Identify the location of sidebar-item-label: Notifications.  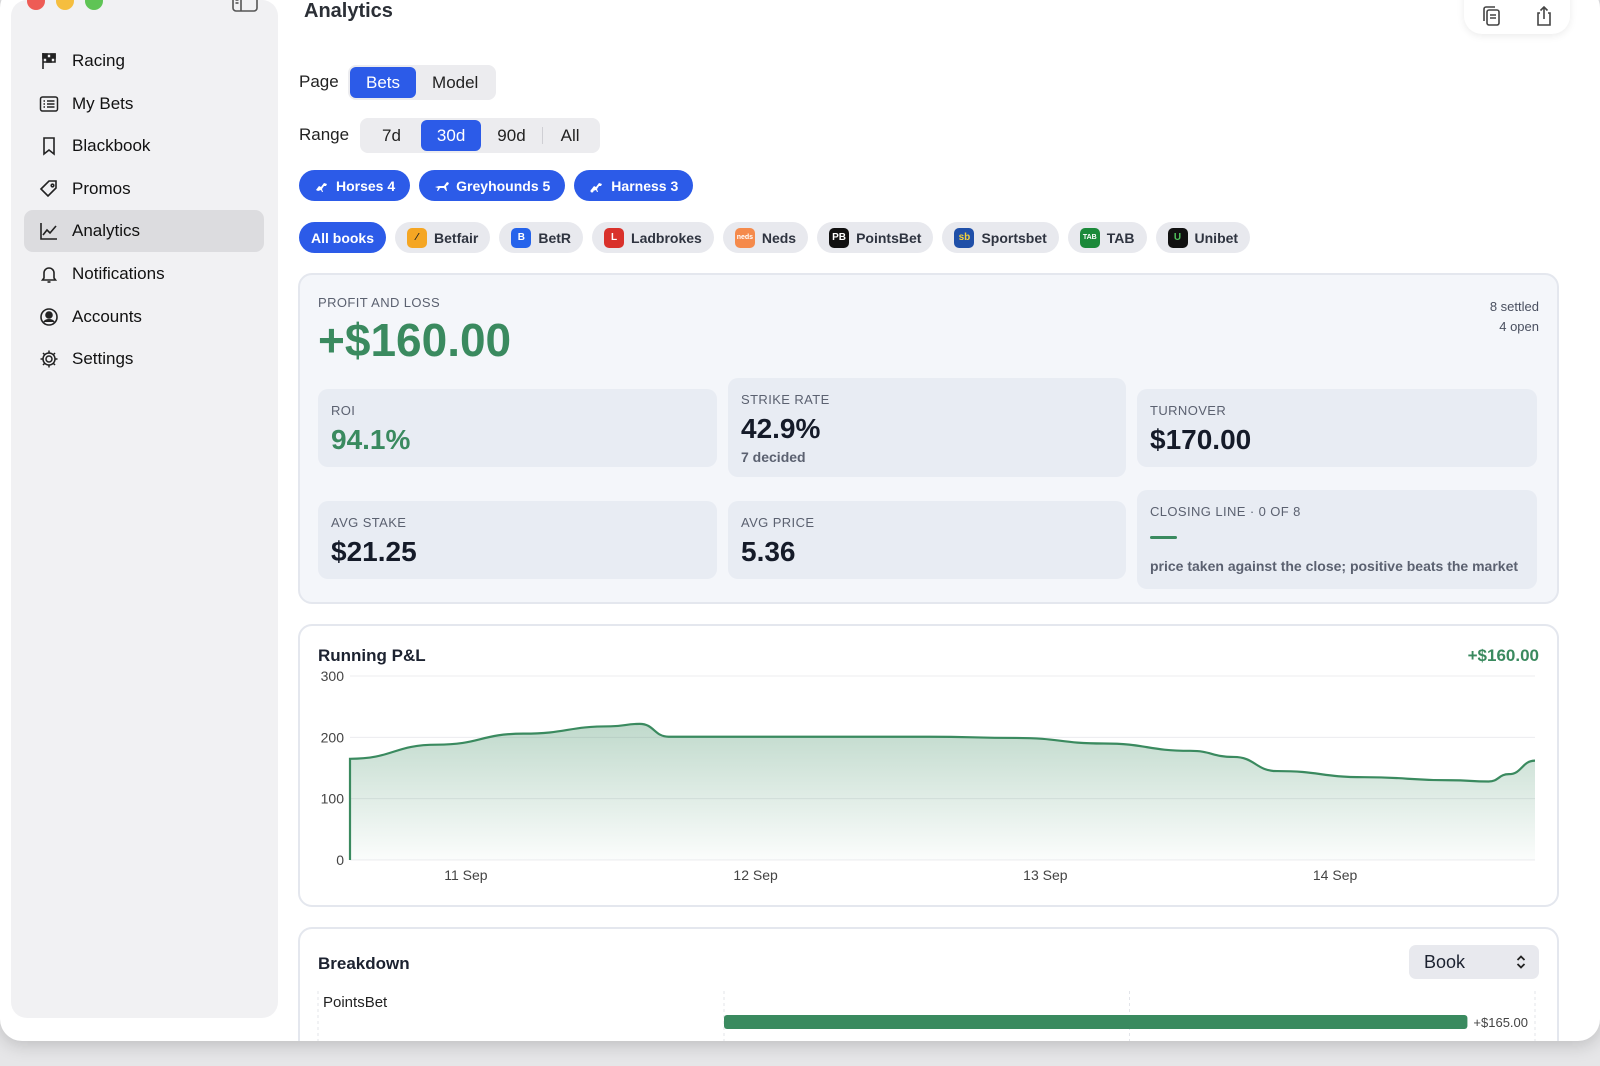
(118, 273).